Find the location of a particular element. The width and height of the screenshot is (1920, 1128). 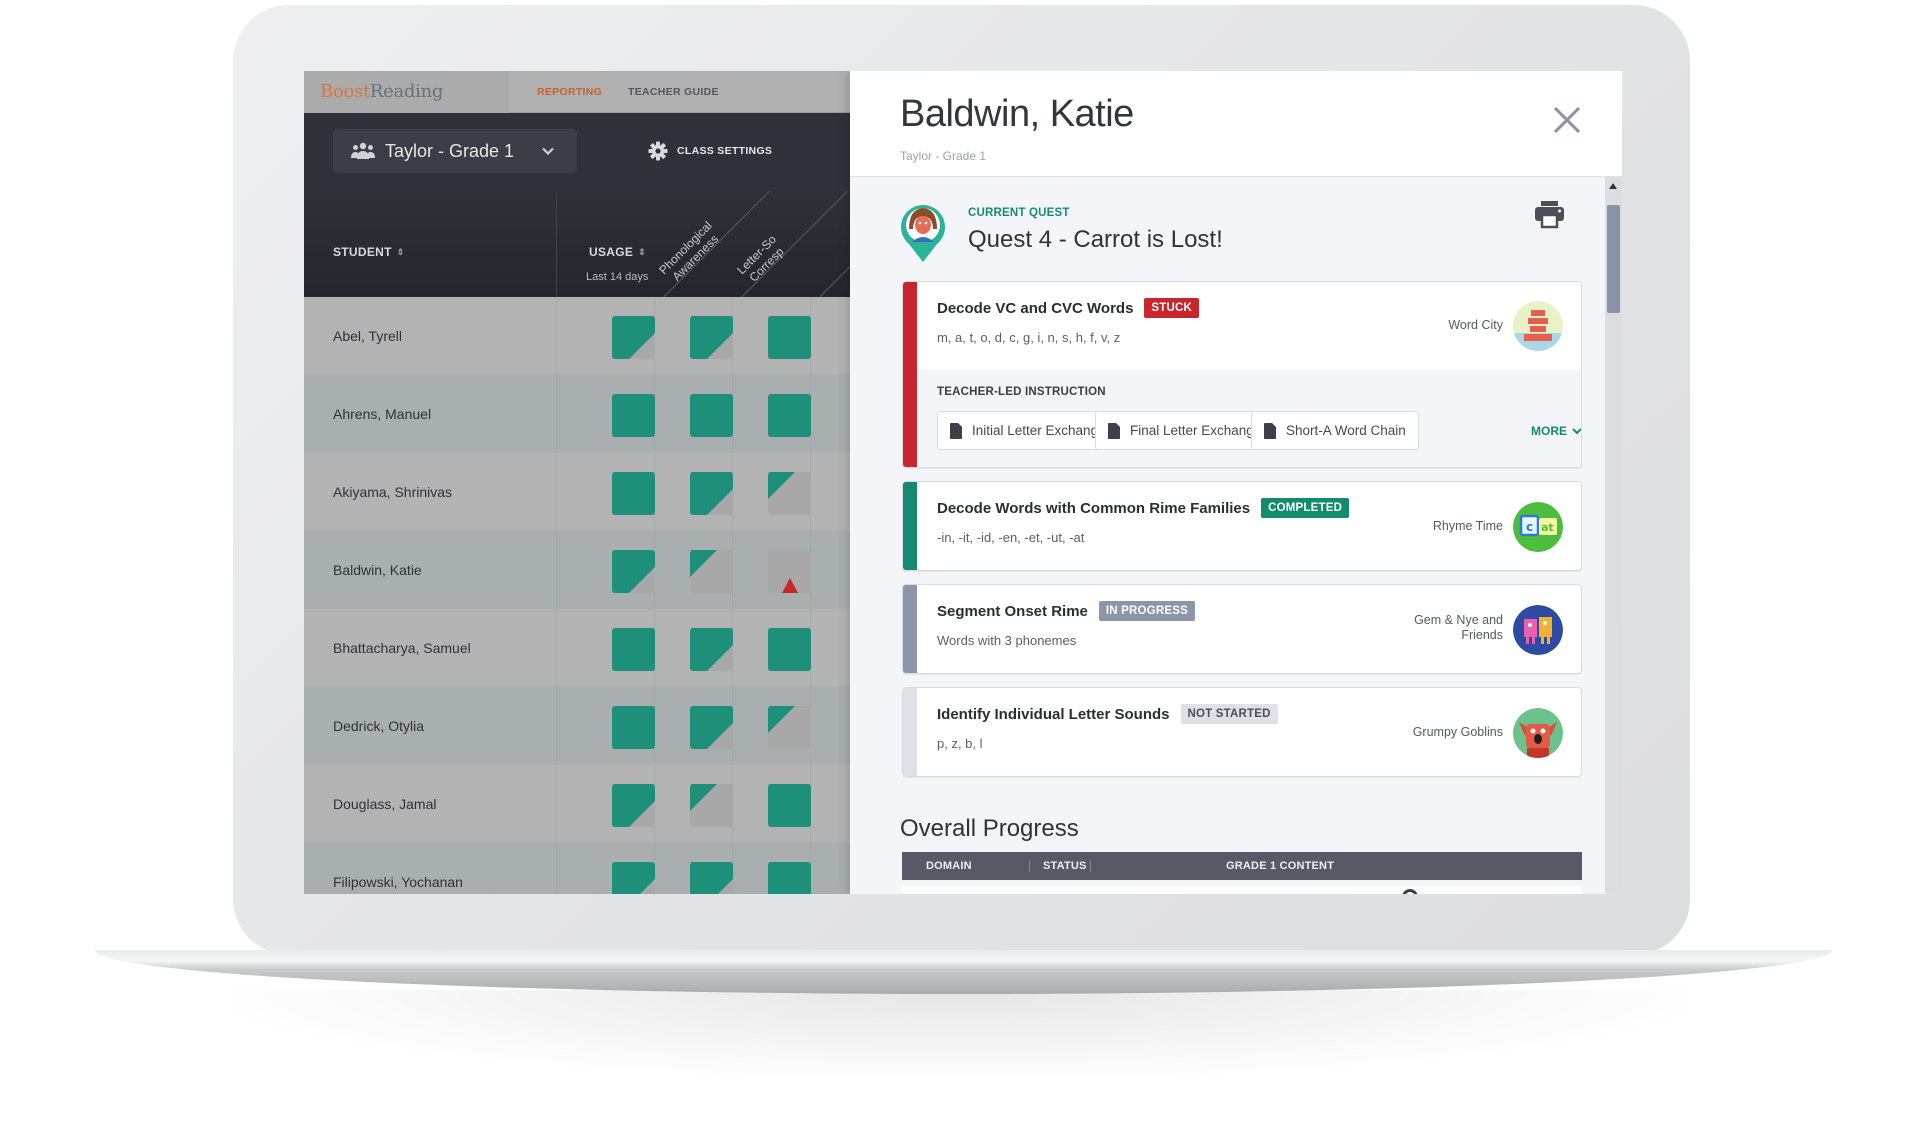

print-icon is located at coordinates (1549, 214).